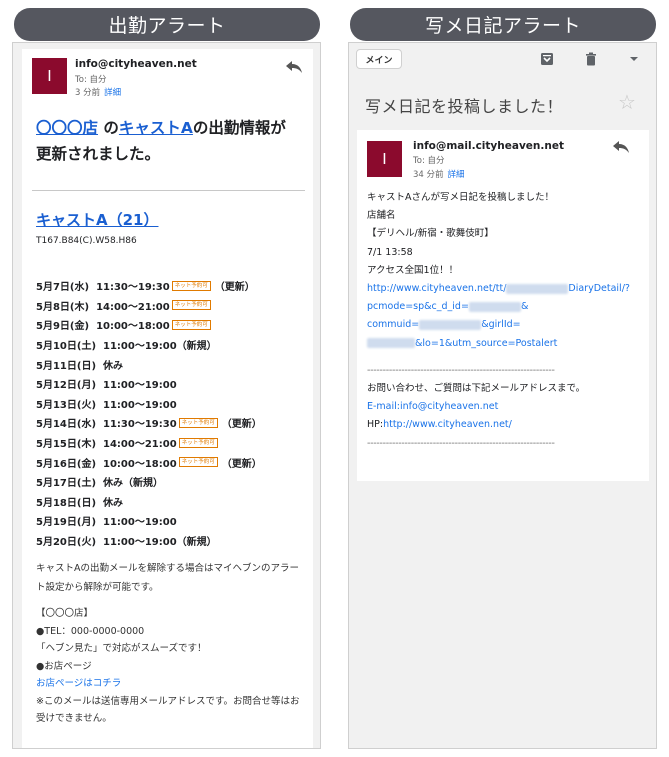 The height and width of the screenshot is (757, 669). What do you see at coordinates (63, 307) in the screenshot?
I see `schedule-date: 5月8日(木)` at bounding box center [63, 307].